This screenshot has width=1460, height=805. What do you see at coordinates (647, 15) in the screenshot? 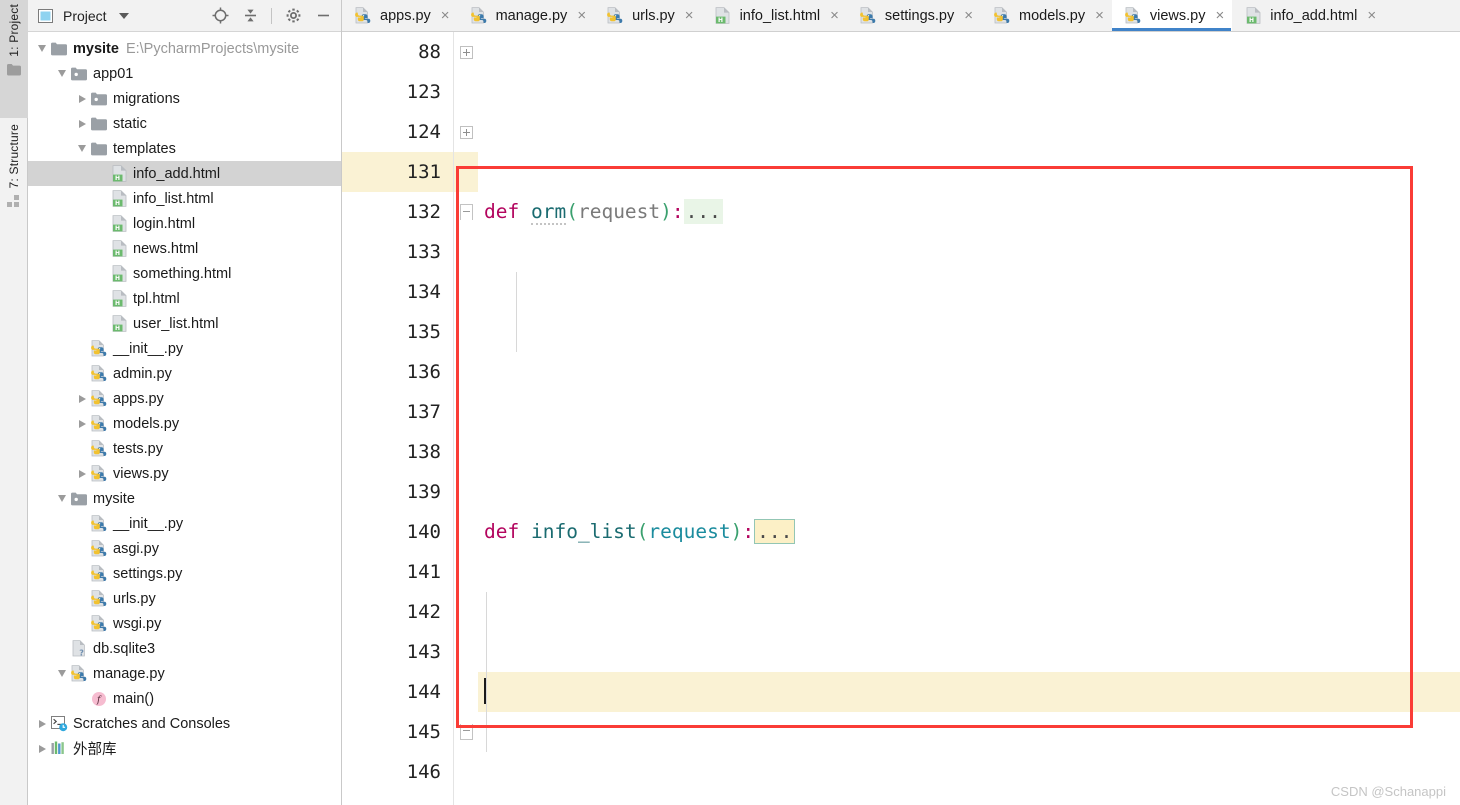
I see `editor-tab-urls-py: urls.py ×` at bounding box center [647, 15].